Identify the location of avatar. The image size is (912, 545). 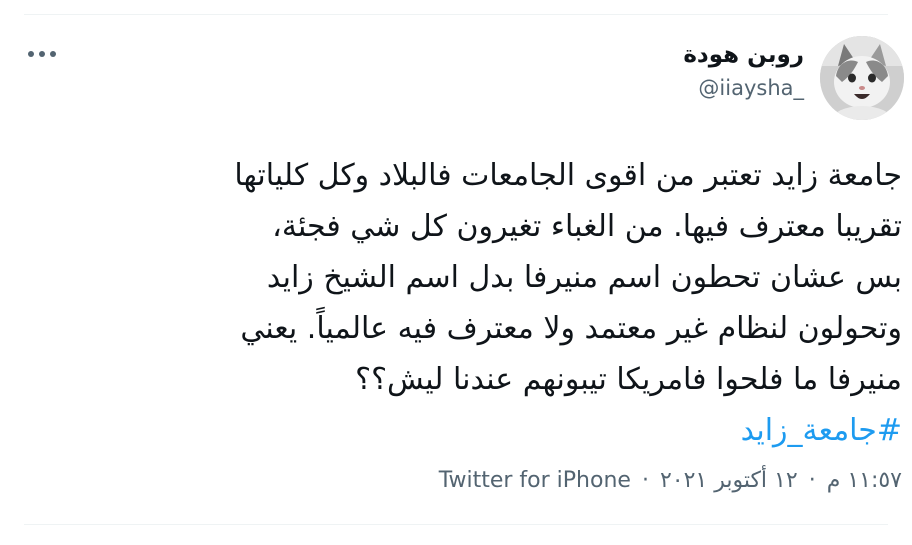
(862, 78).